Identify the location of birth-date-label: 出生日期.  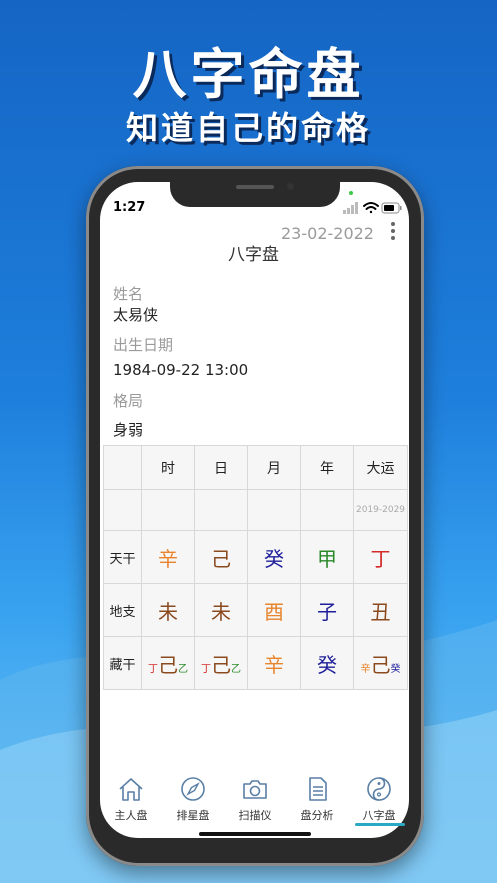
(143, 345).